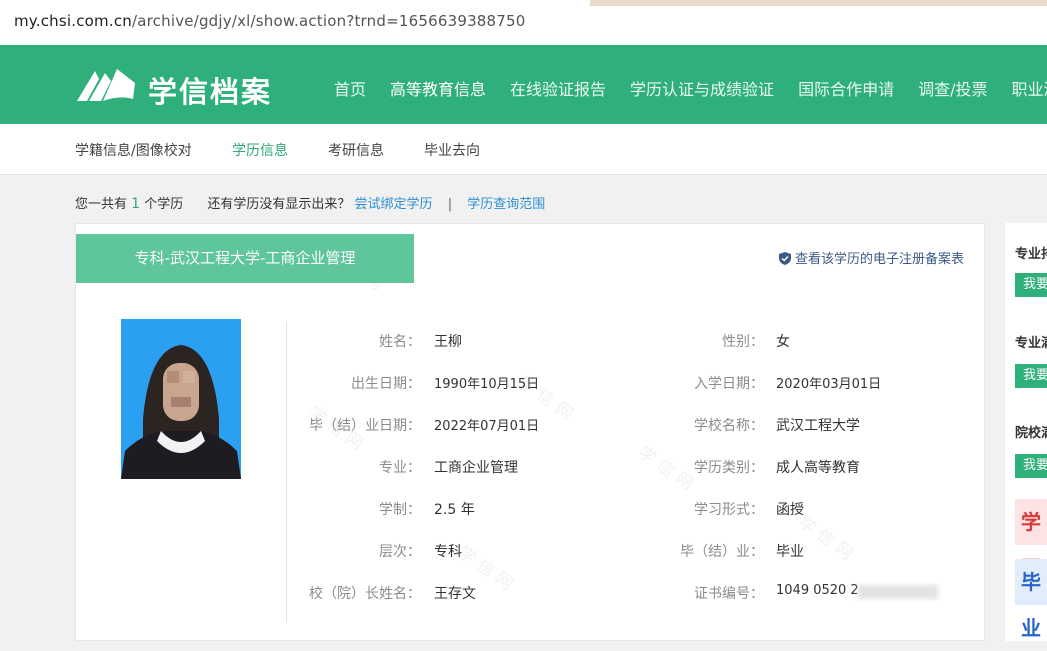  I want to click on nav-survey: 调查/投票, so click(952, 88).